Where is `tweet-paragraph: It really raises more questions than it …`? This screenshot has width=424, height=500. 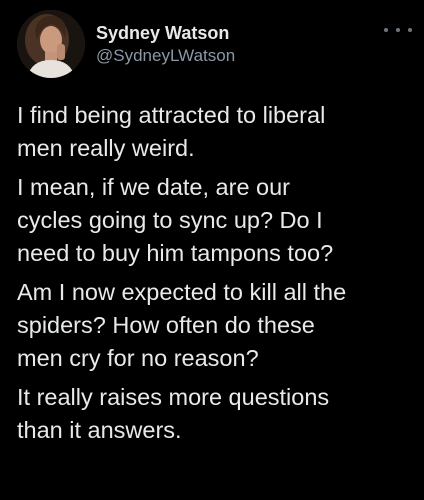
tweet-paragraph: It really raises more questions than it … is located at coordinates (173, 413).